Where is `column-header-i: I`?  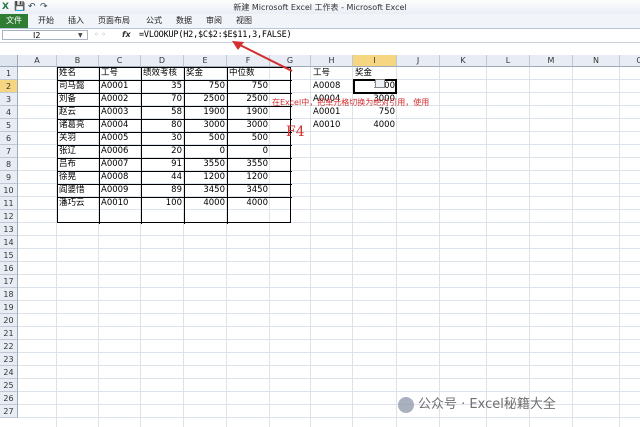 column-header-i: I is located at coordinates (375, 61).